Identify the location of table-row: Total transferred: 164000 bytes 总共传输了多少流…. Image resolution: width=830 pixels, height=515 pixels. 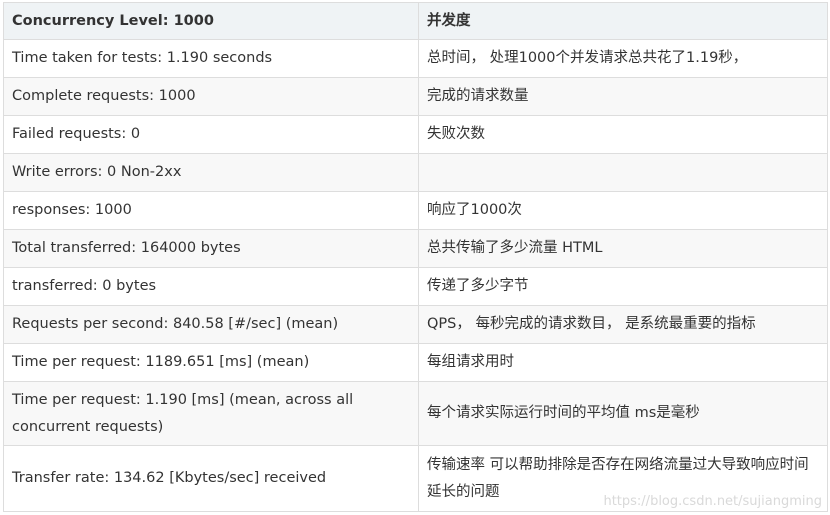
(415, 248).